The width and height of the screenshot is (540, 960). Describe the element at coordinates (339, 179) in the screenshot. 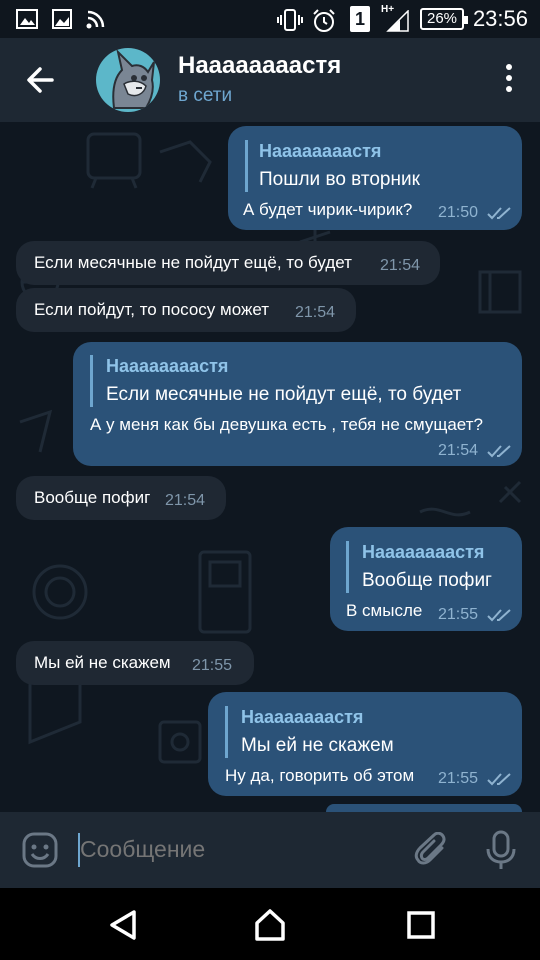

I see `reply-text: Пошли во вторник` at that location.